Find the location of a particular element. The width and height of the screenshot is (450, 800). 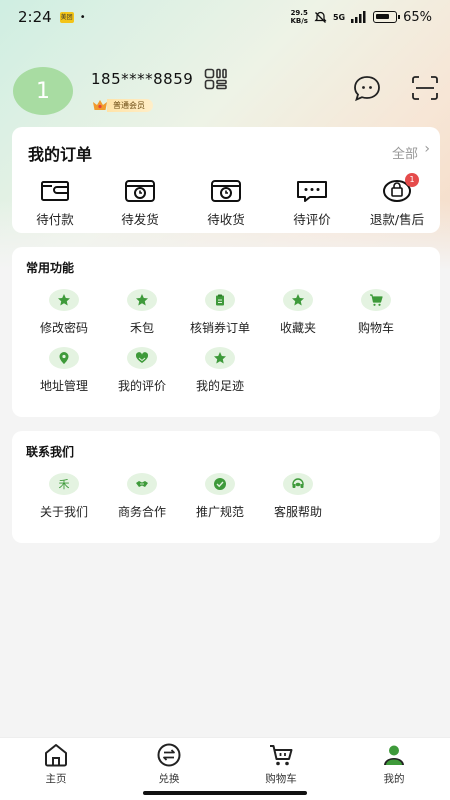

wallet-icon is located at coordinates (55, 191).